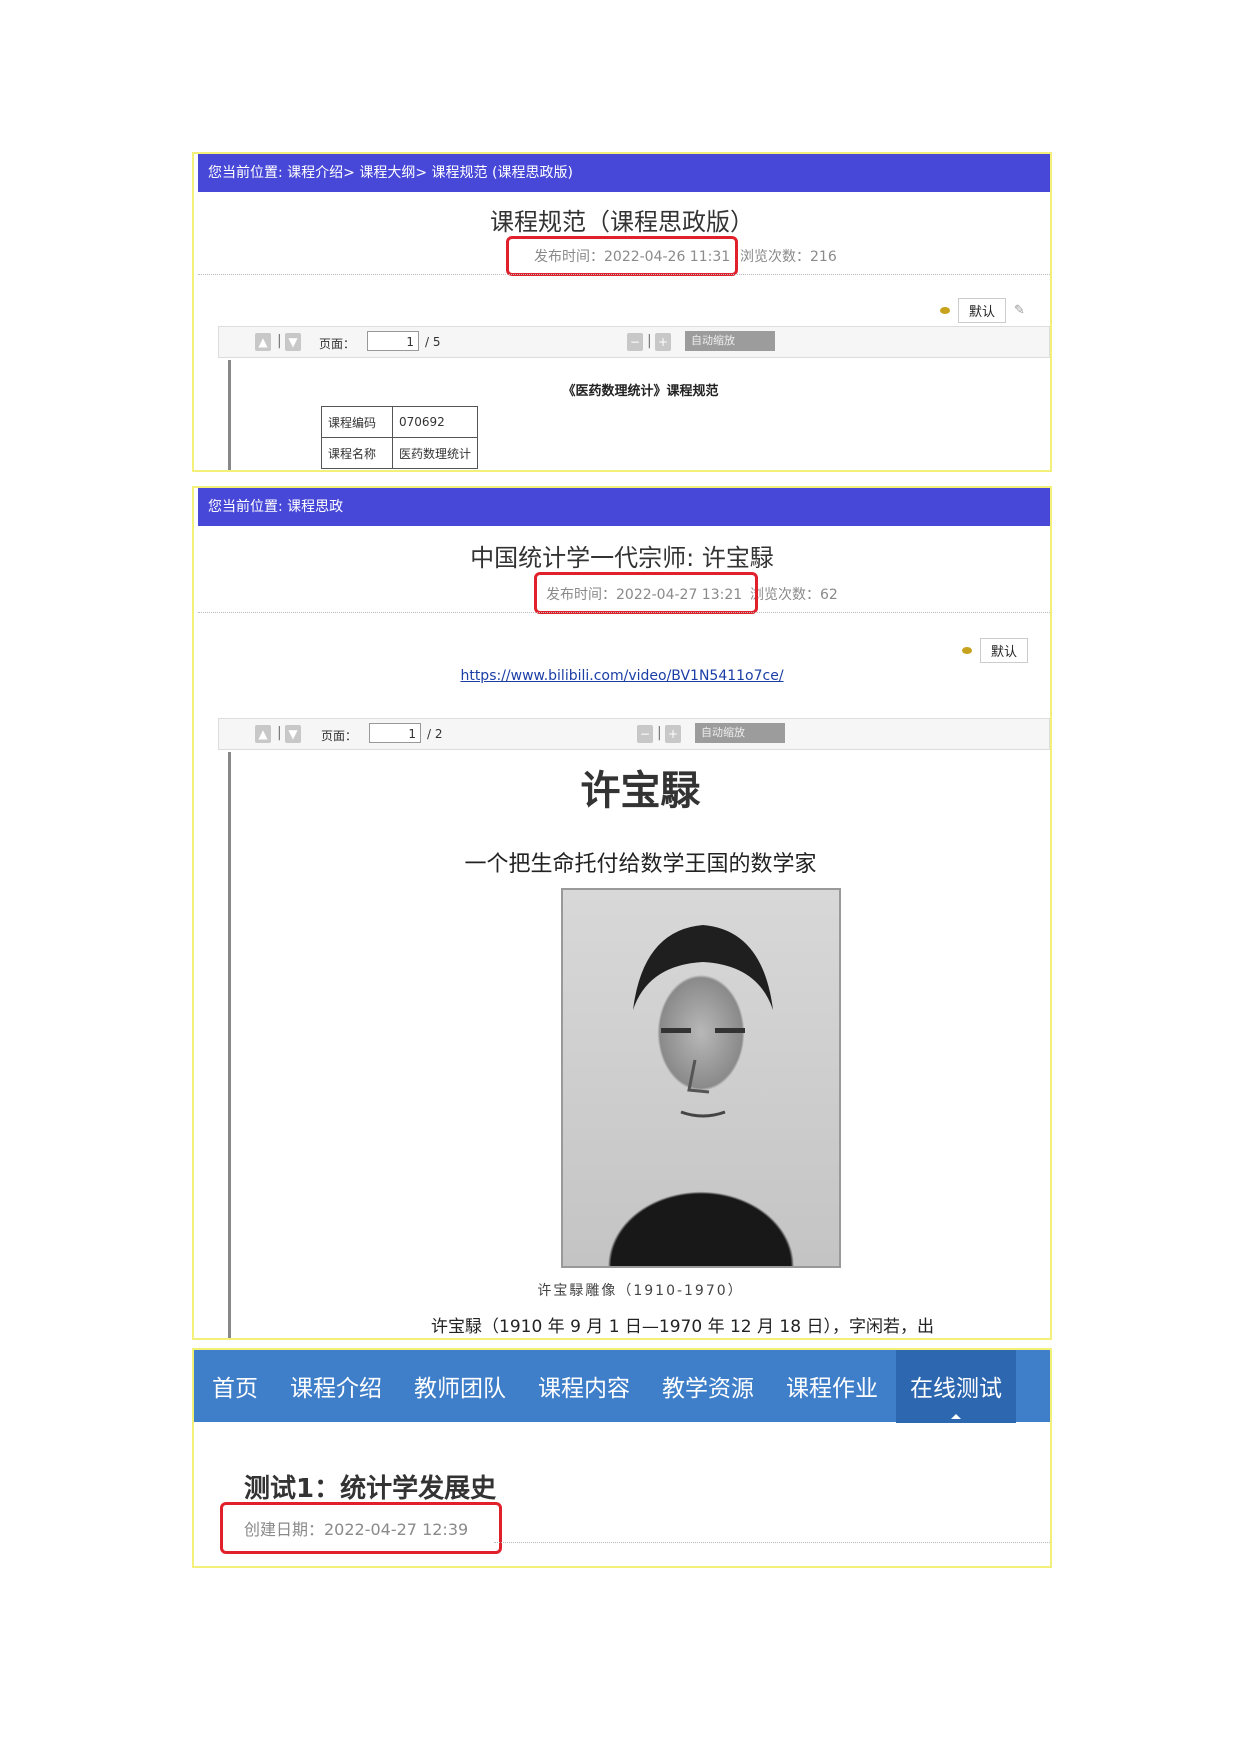 Image resolution: width=1240 pixels, height=1753 pixels. Describe the element at coordinates (435, 422) in the screenshot. I see `table-value: 070692` at that location.